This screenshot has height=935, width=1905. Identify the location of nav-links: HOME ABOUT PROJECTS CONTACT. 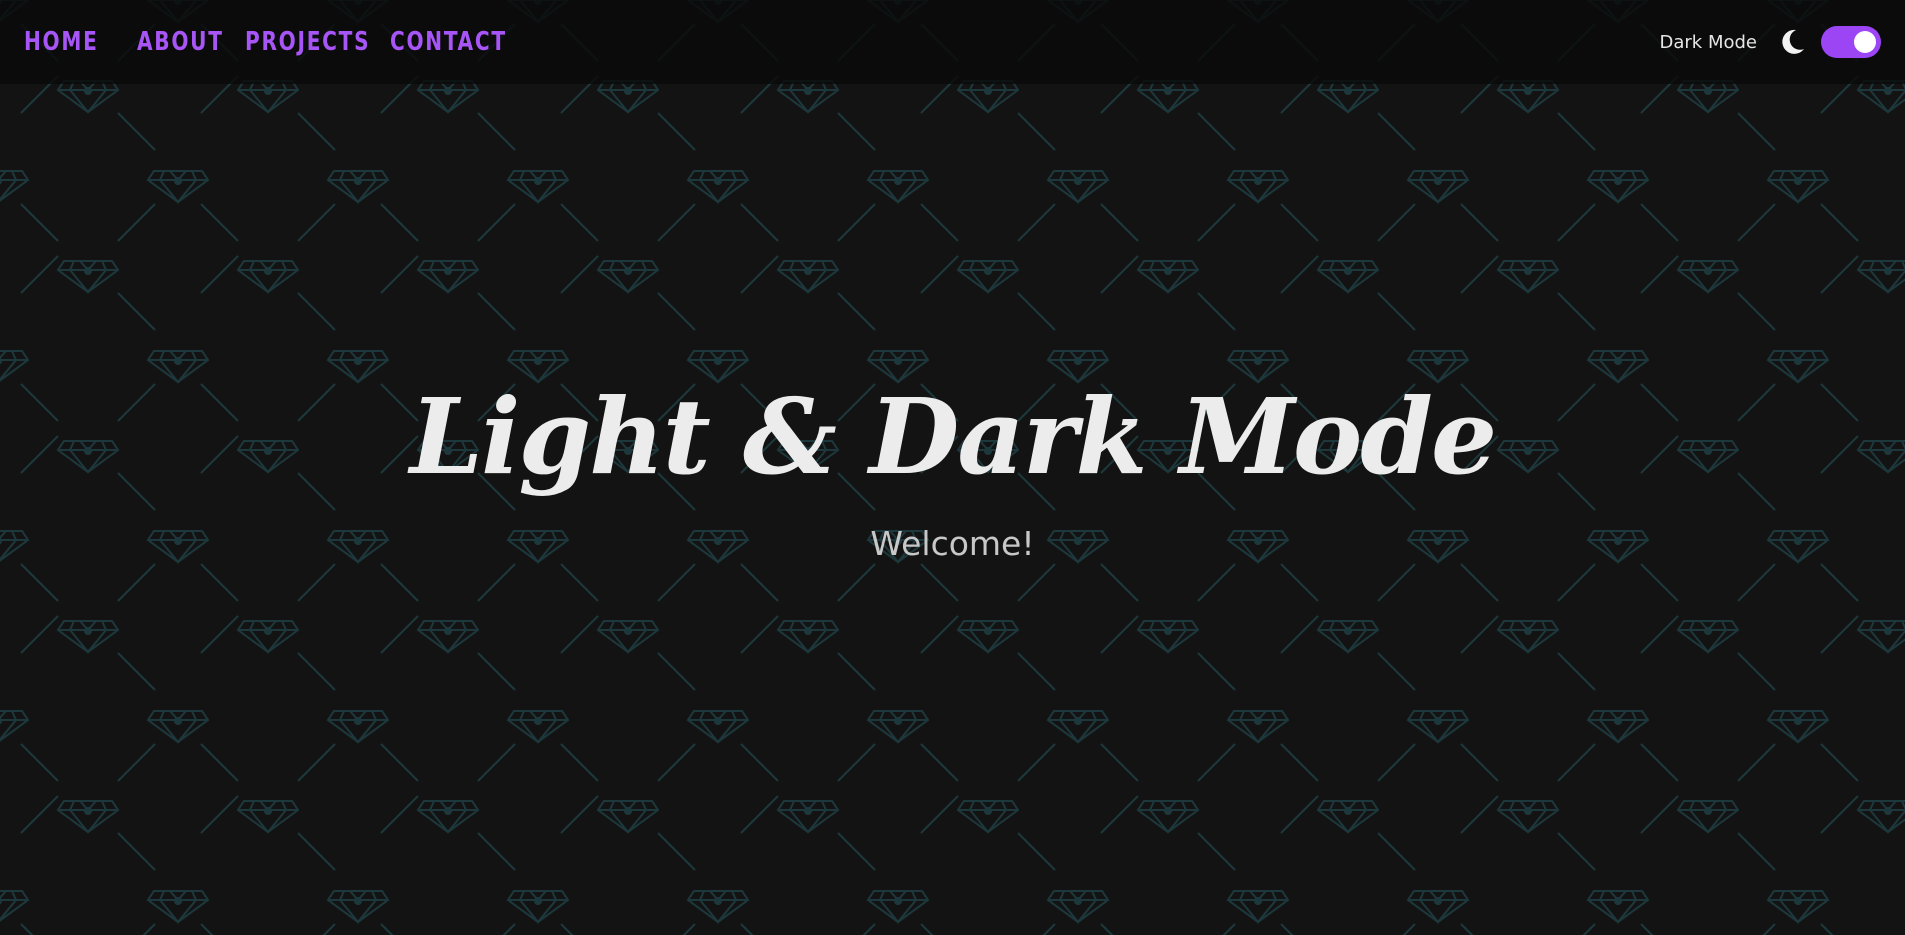
(278, 42).